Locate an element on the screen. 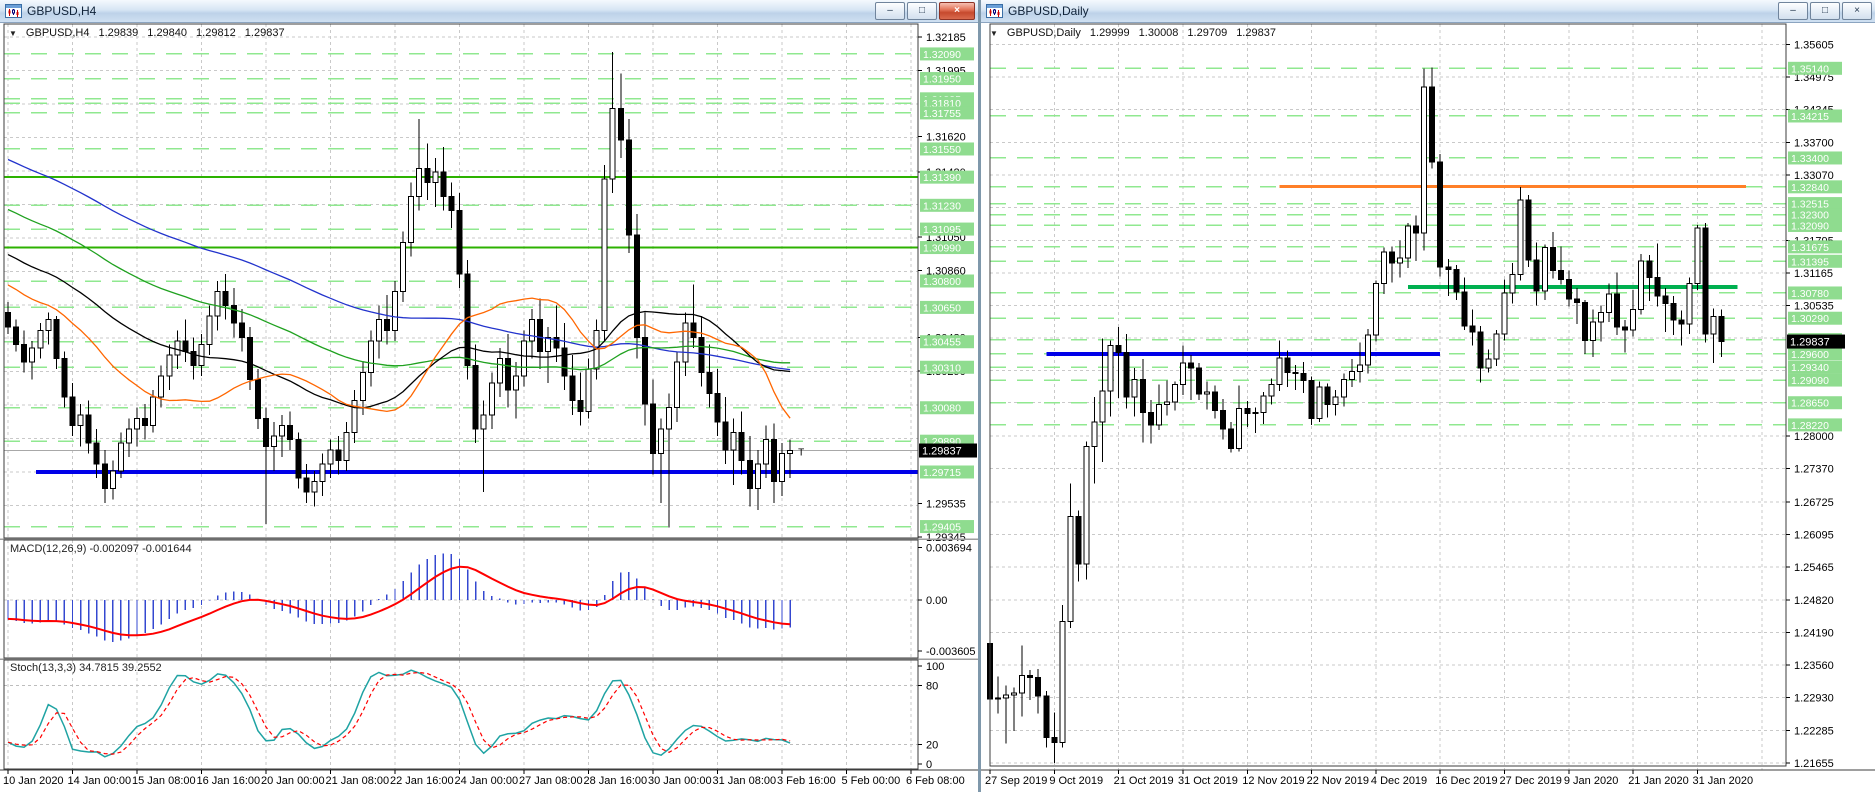 The height and width of the screenshot is (792, 1875). svg-text: 1.24820 is located at coordinates (1814, 601).